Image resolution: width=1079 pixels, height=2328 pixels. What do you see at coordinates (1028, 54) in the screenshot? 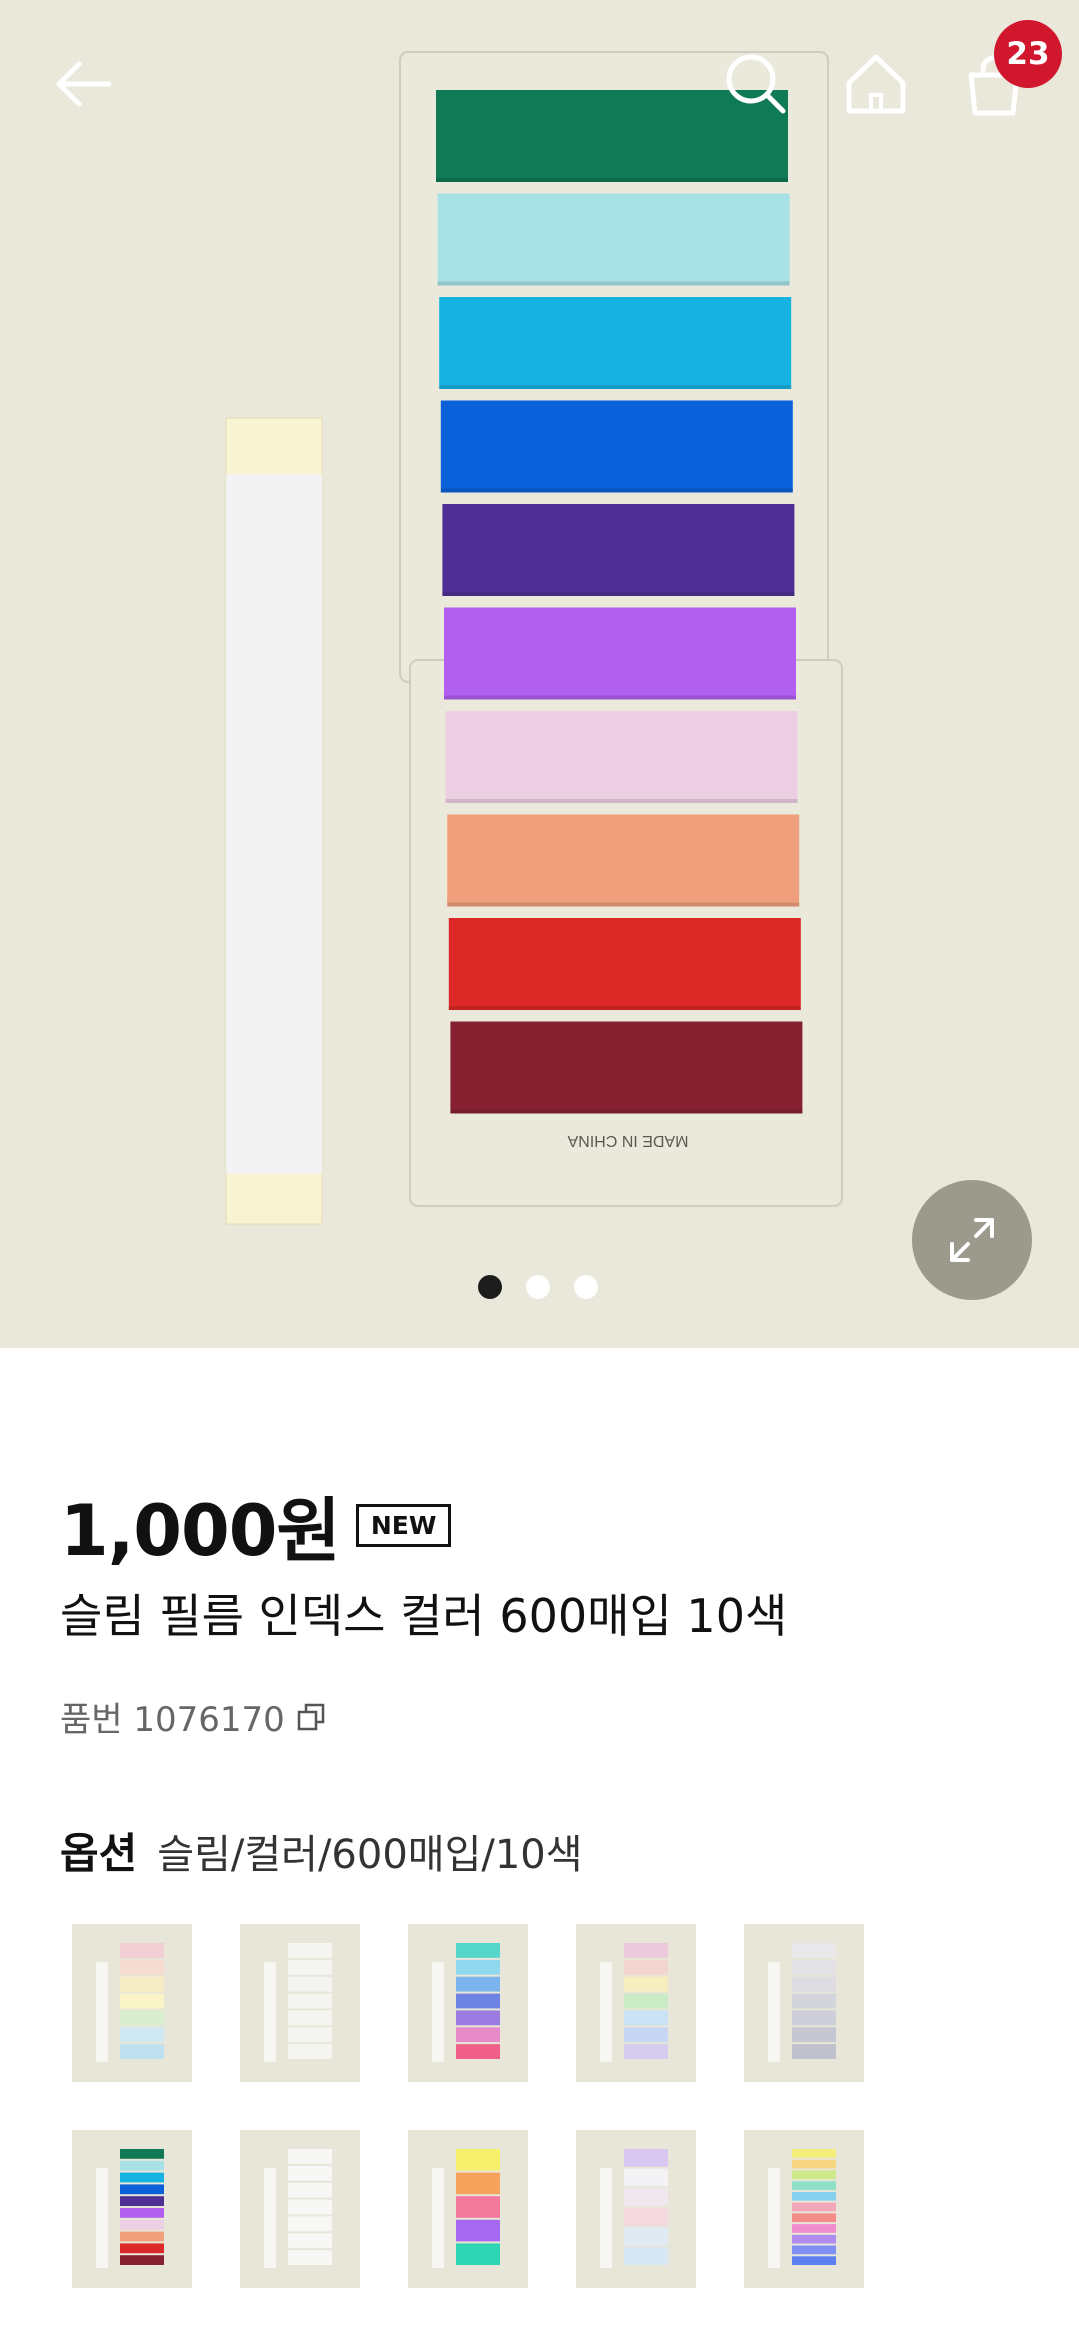
I see `cart-count-badge: 23` at bounding box center [1028, 54].